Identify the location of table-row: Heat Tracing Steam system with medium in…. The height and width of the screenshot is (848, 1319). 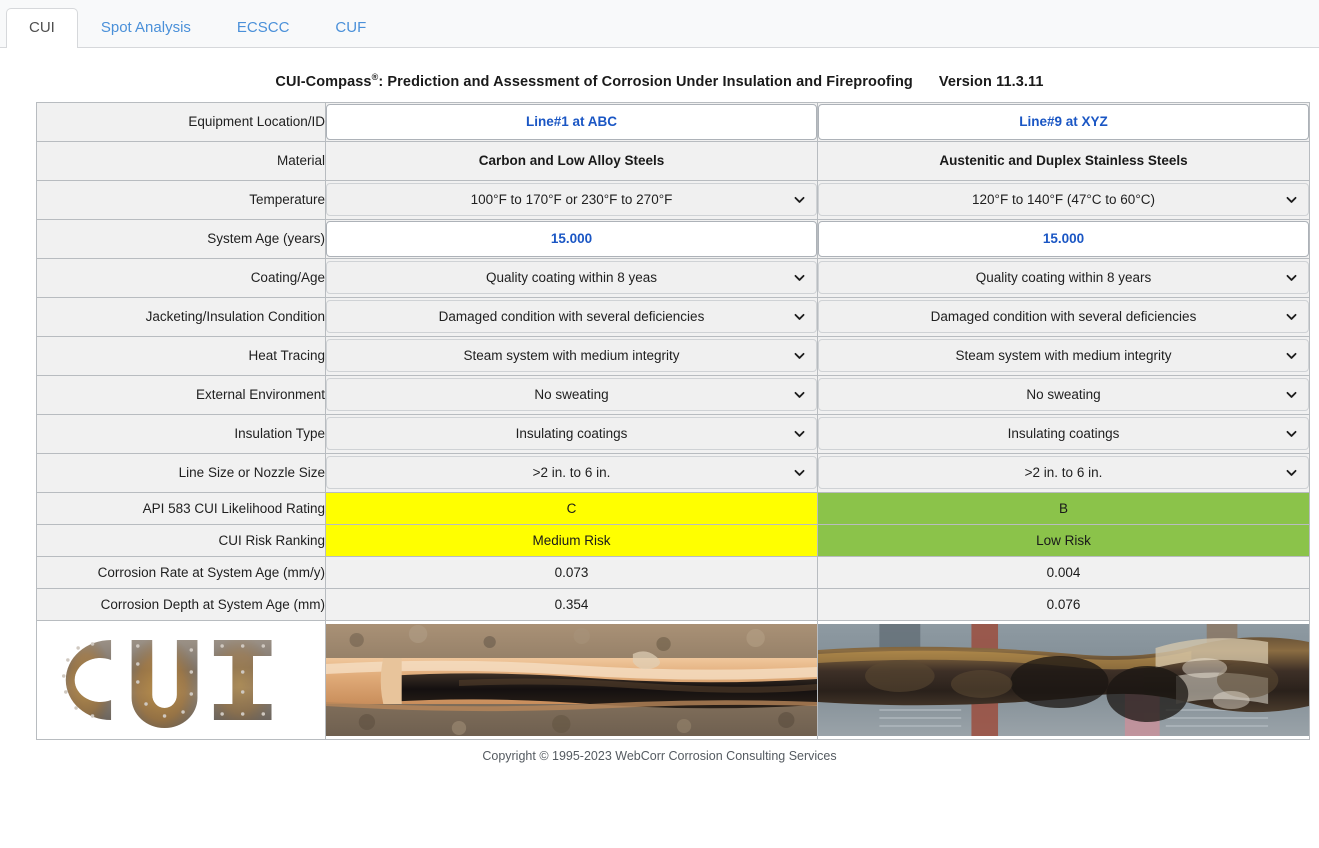
(673, 355).